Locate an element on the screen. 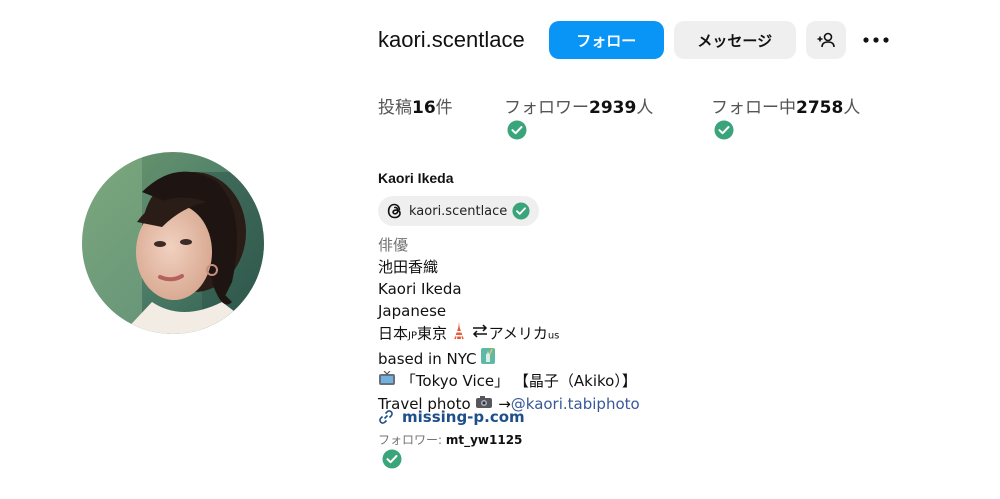 The image size is (1000, 499). threads-handle: kaori.scentlace is located at coordinates (458, 211).